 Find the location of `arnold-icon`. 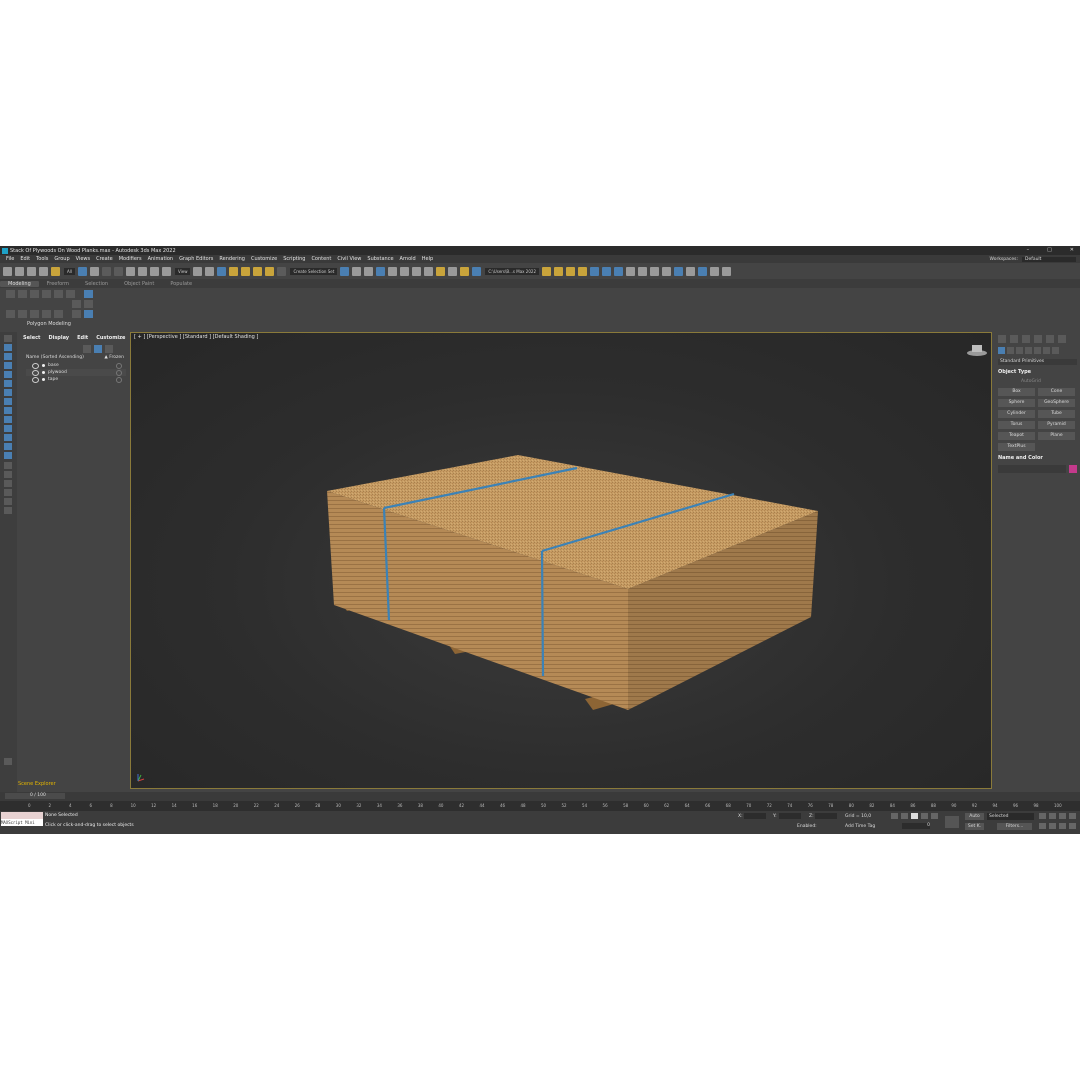

arnold-icon is located at coordinates (594, 271).